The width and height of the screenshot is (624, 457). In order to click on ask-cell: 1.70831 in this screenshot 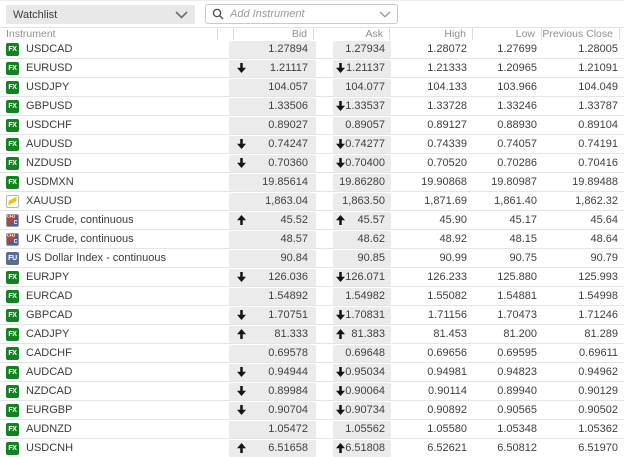, I will do `click(362, 315)`.